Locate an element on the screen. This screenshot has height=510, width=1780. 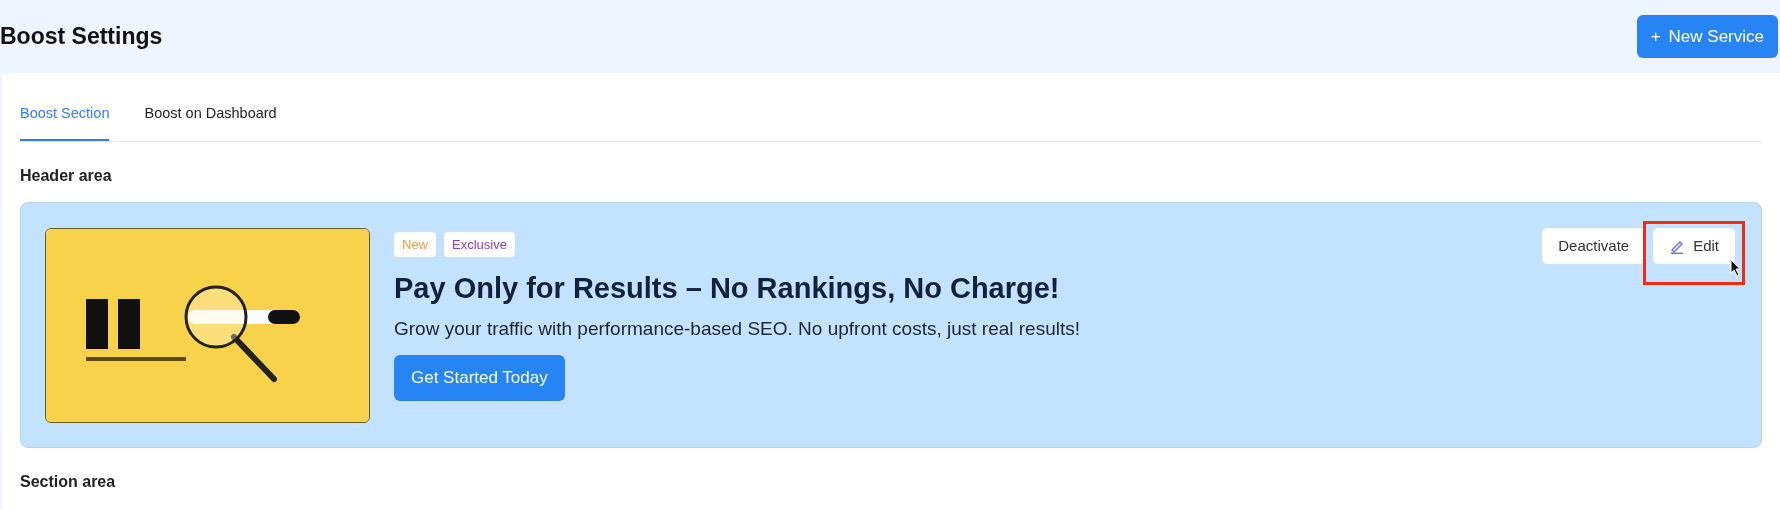
banner-subtitle: Grow your traffic with performance-based SEO. No upfront costs, just real results! is located at coordinates (738, 328).